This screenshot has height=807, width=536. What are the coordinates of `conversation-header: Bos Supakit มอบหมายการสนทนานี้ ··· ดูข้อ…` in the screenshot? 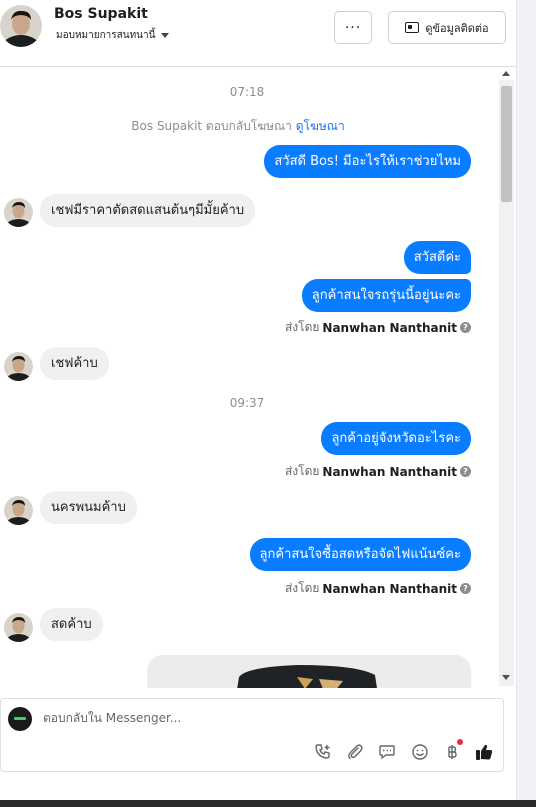 It's located at (258, 33).